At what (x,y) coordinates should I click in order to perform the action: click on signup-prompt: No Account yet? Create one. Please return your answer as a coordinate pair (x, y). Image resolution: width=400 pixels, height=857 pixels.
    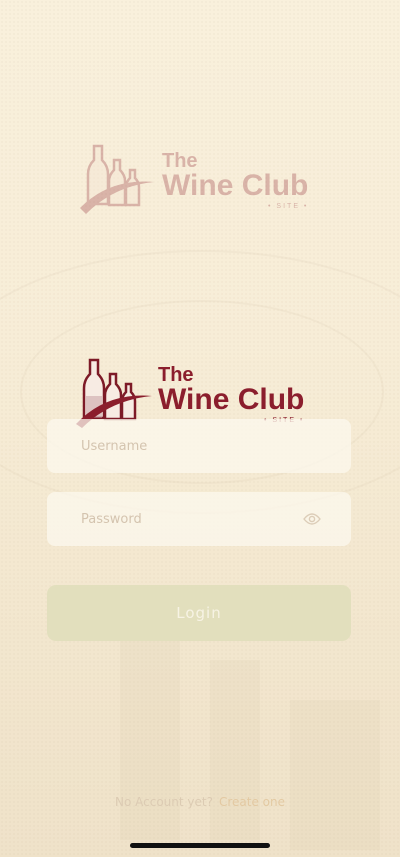
    Looking at the image, I should click on (200, 802).